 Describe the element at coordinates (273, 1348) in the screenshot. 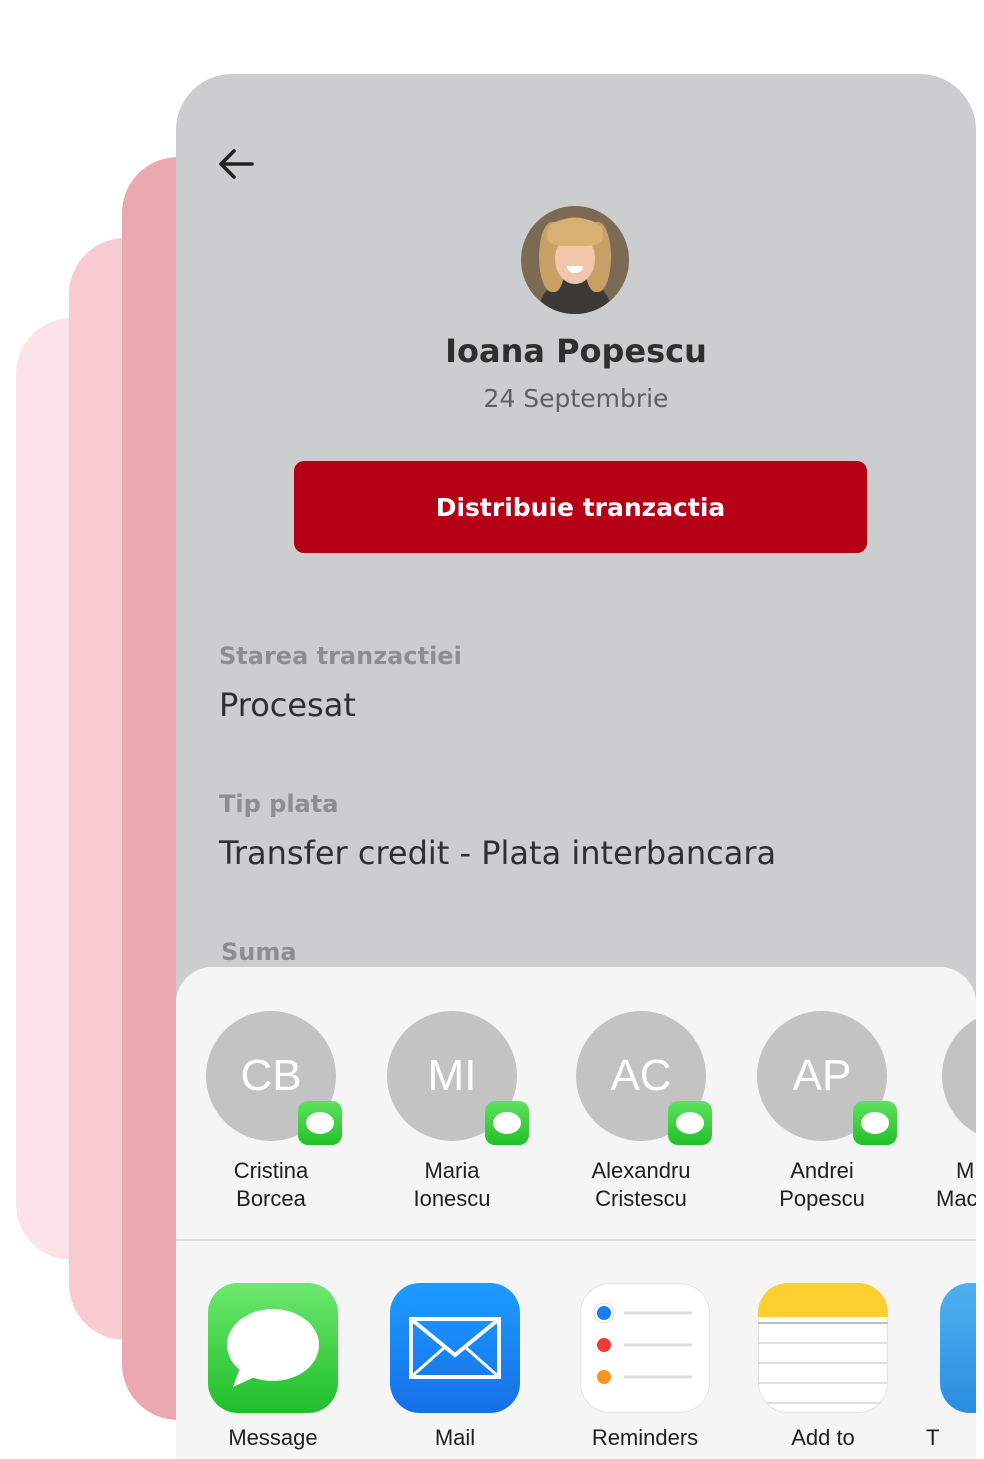

I see `message-app-icon` at that location.